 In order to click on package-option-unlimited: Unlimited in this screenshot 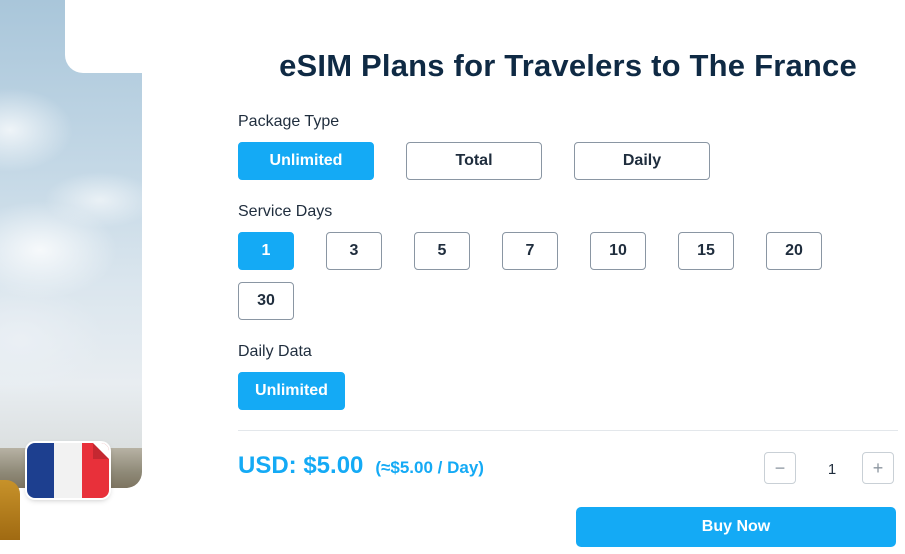, I will do `click(306, 161)`.